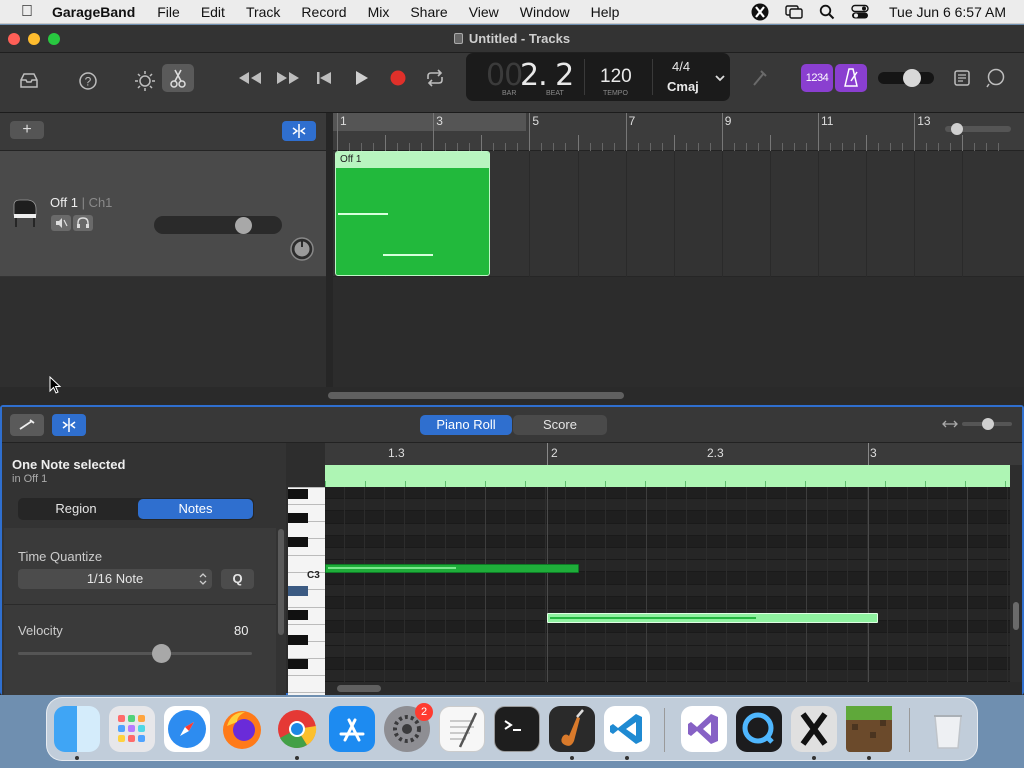 Image resolution: width=1024 pixels, height=768 pixels. I want to click on tuner-icon, so click(760, 78).